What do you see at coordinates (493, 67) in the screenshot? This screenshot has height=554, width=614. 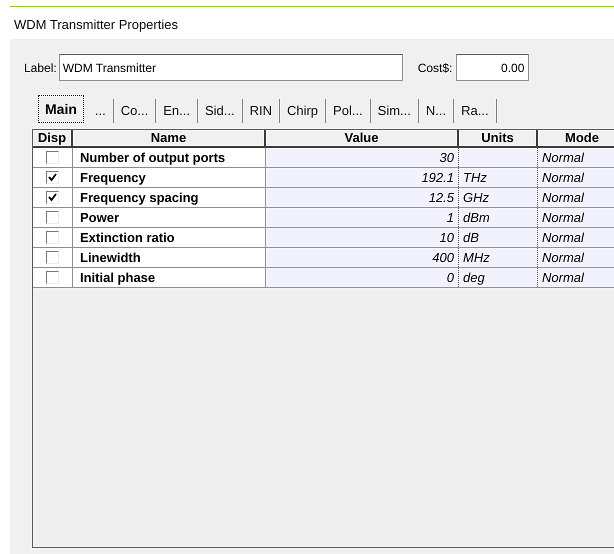 I see `cost-input: 0.00` at bounding box center [493, 67].